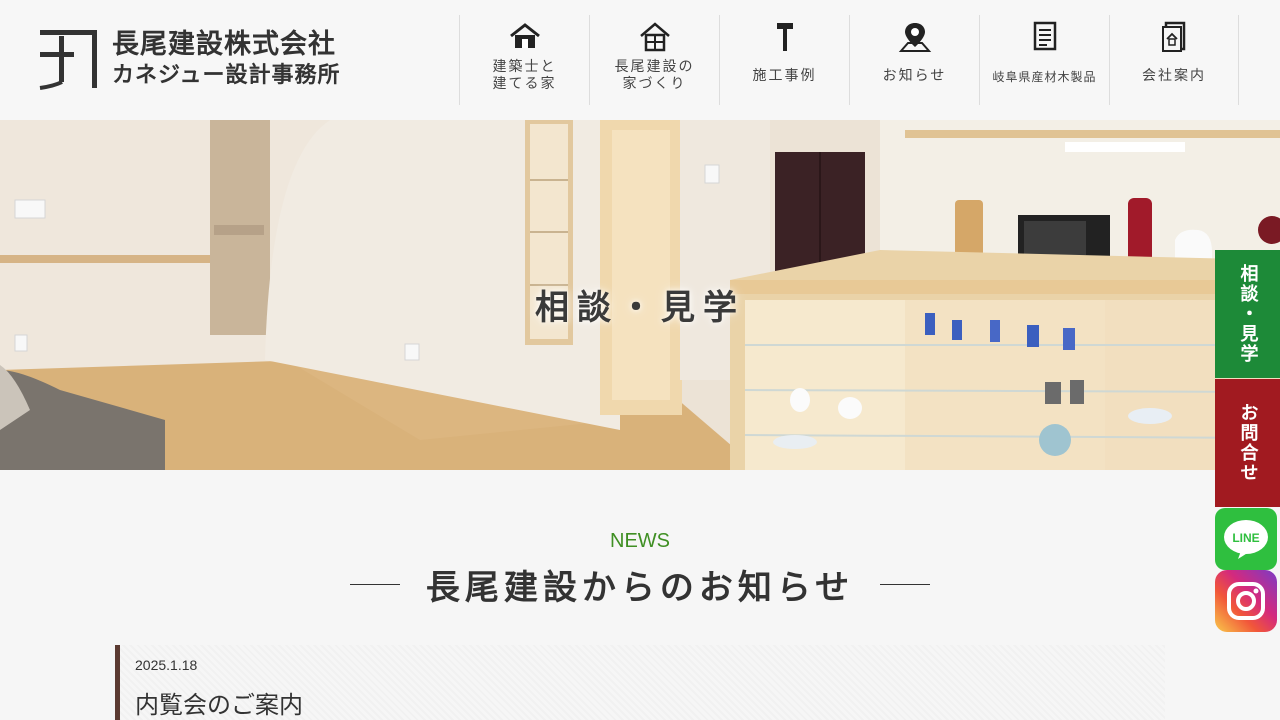  I want to click on house-icon, so click(525, 37).